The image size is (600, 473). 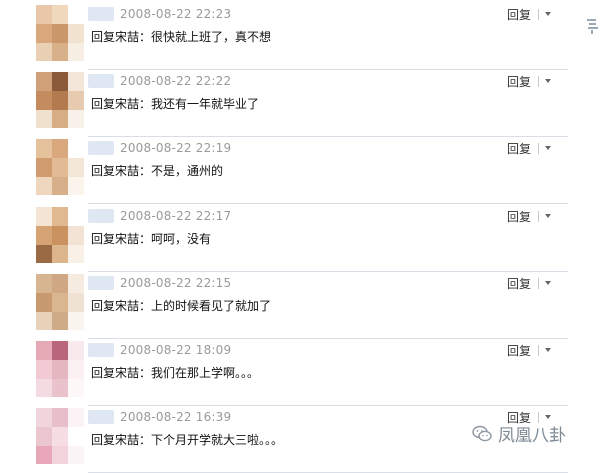 I want to click on comment-timestamp: 2008-08-22 22:19, so click(x=176, y=148).